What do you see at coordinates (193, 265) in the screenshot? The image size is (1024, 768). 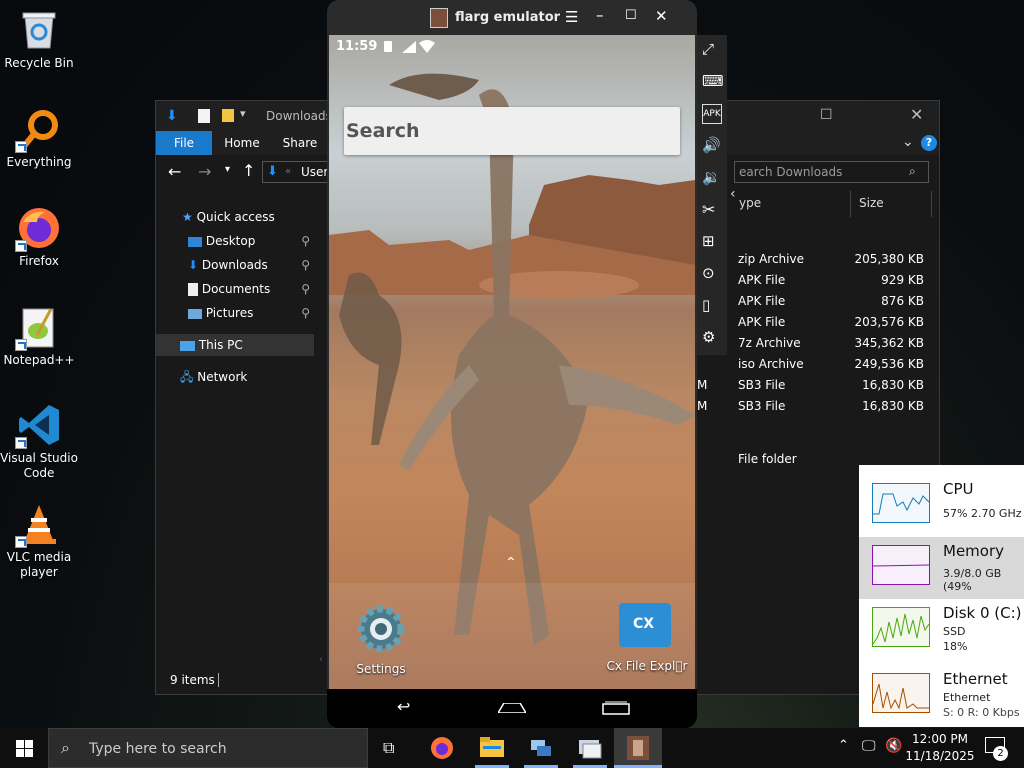 I see `downloads-icon: ⬇` at bounding box center [193, 265].